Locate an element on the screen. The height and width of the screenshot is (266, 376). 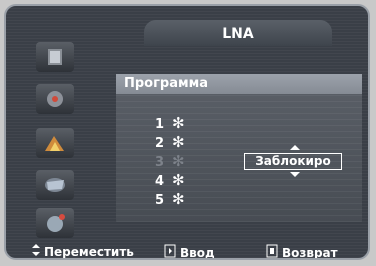
menu-title: LNA is located at coordinates (238, 33).